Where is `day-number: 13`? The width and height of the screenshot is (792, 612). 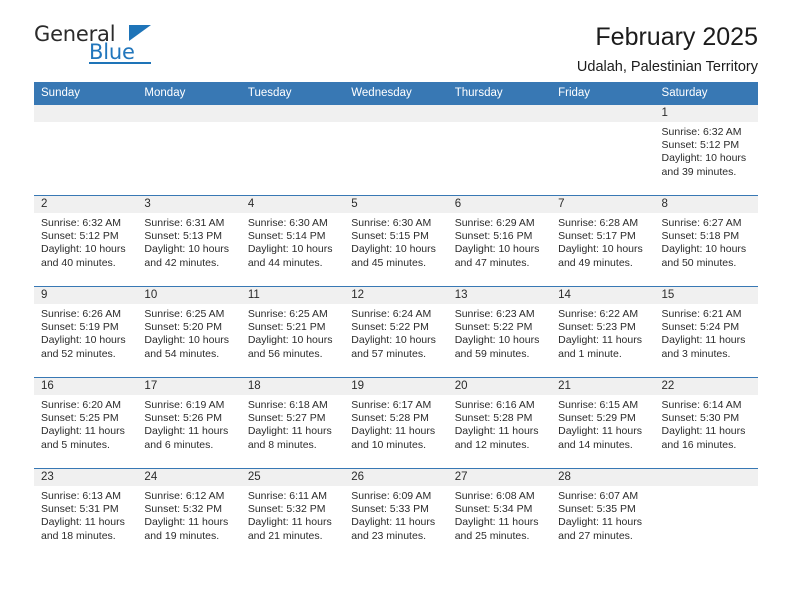 day-number: 13 is located at coordinates (499, 295).